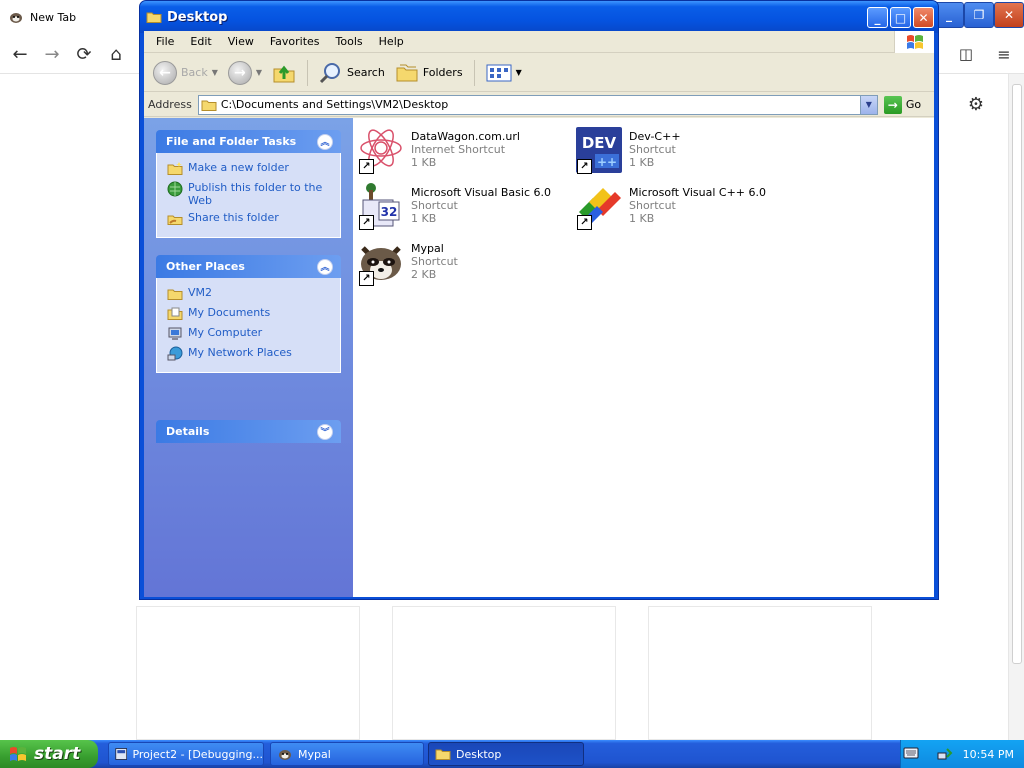 Image resolution: width=1024 pixels, height=768 pixels. What do you see at coordinates (215, 72) in the screenshot?
I see `back-dropdown-icon: ▼` at bounding box center [215, 72].